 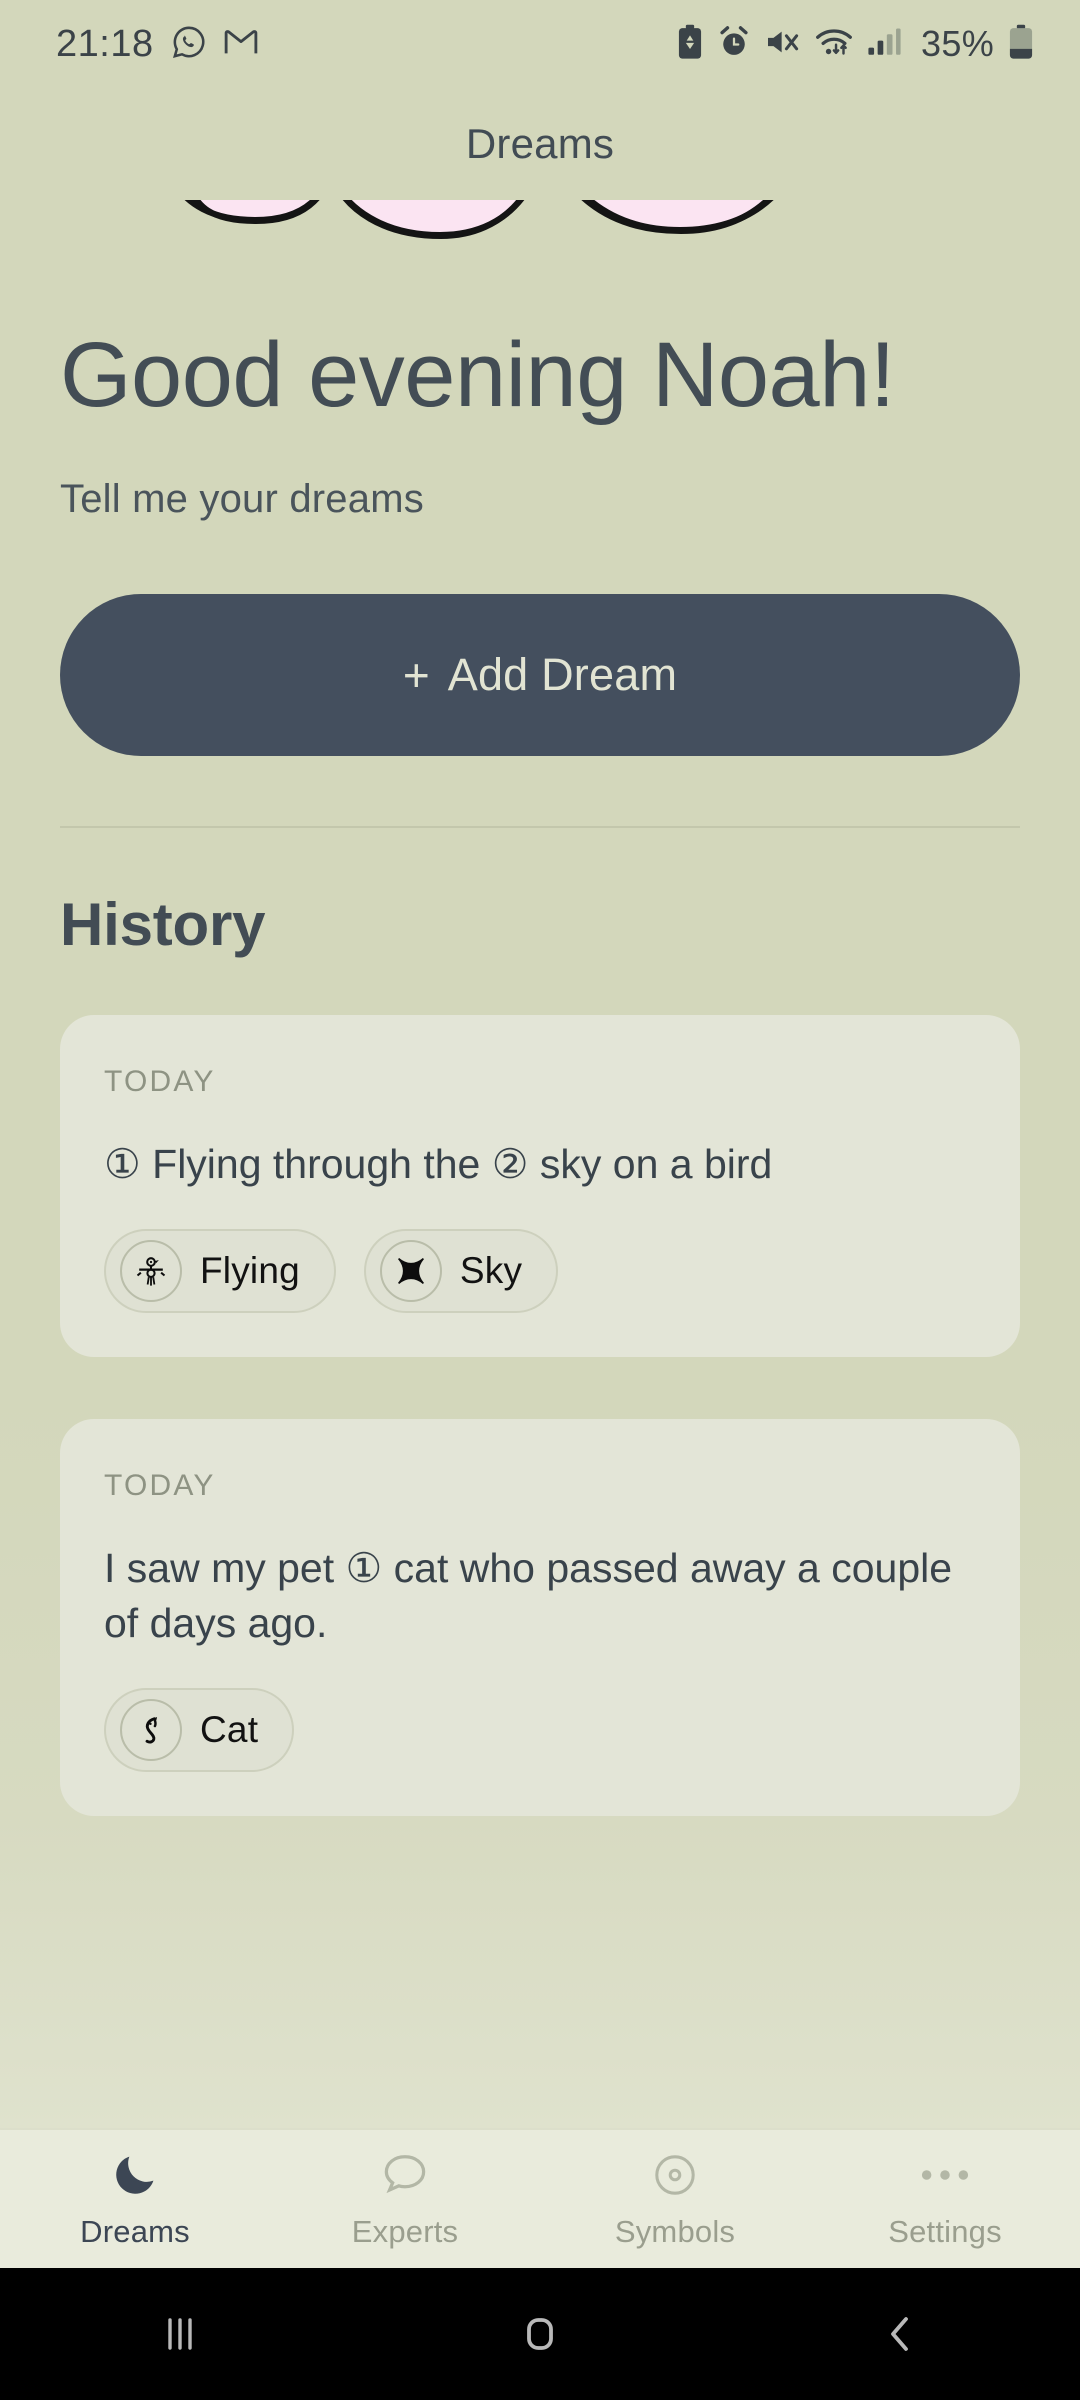 I want to click on home-icon, so click(x=540, y=2334).